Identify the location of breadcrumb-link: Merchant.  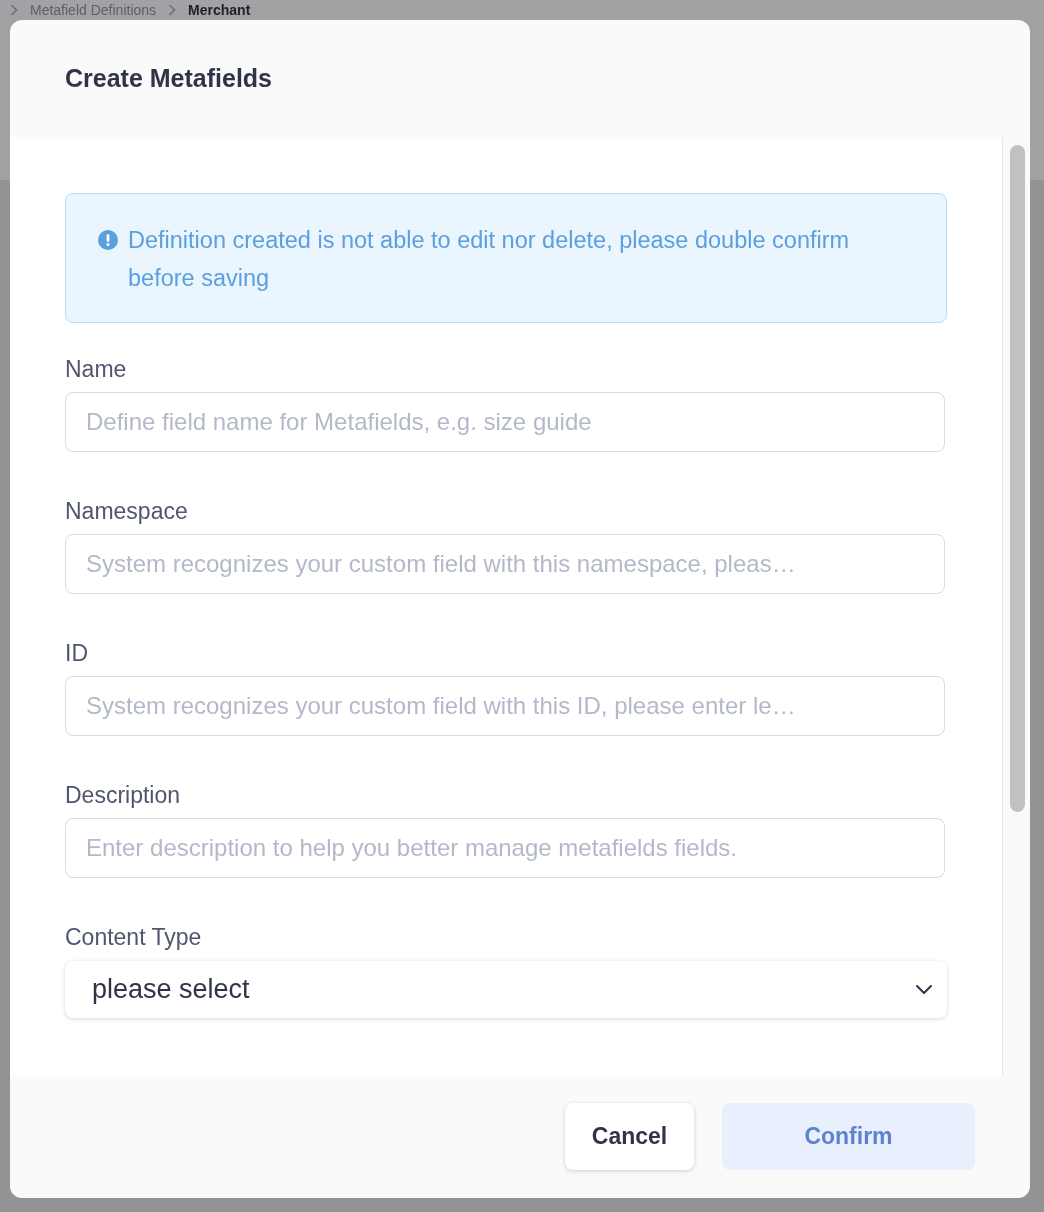
(219, 10).